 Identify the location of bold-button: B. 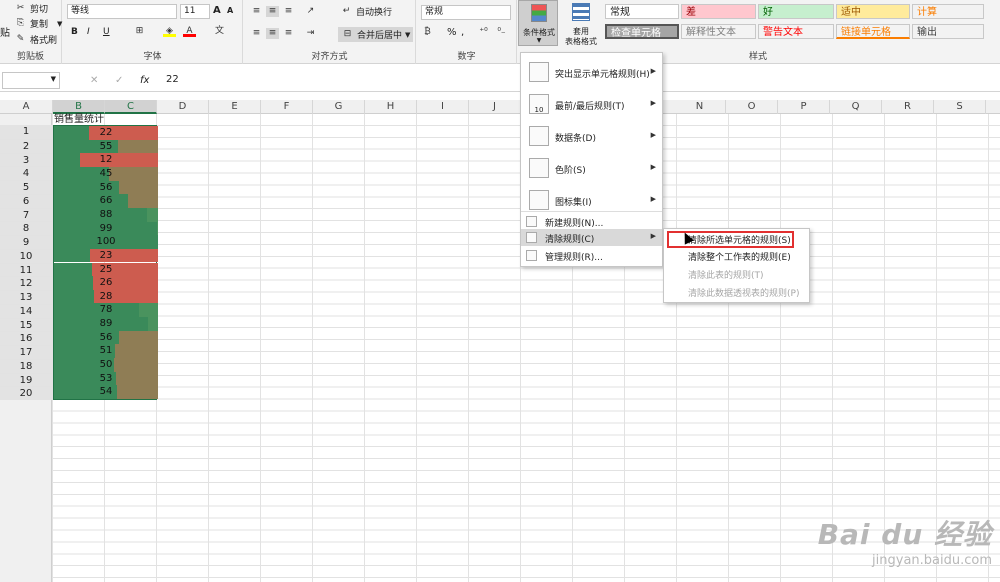
(74, 32).